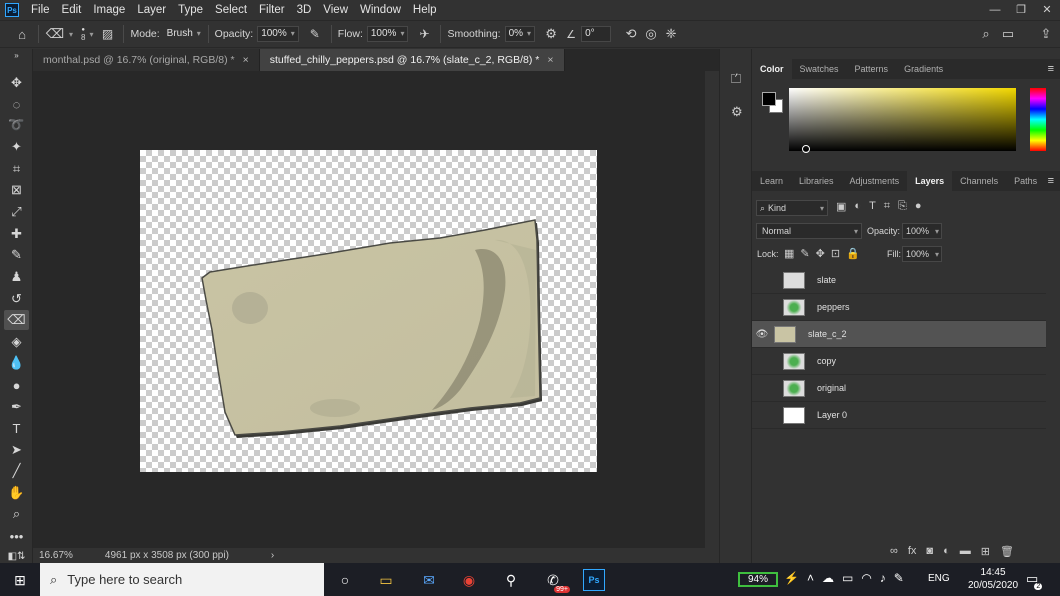 The image size is (1060, 596). I want to click on fill-field: 100% ▾, so click(922, 254).